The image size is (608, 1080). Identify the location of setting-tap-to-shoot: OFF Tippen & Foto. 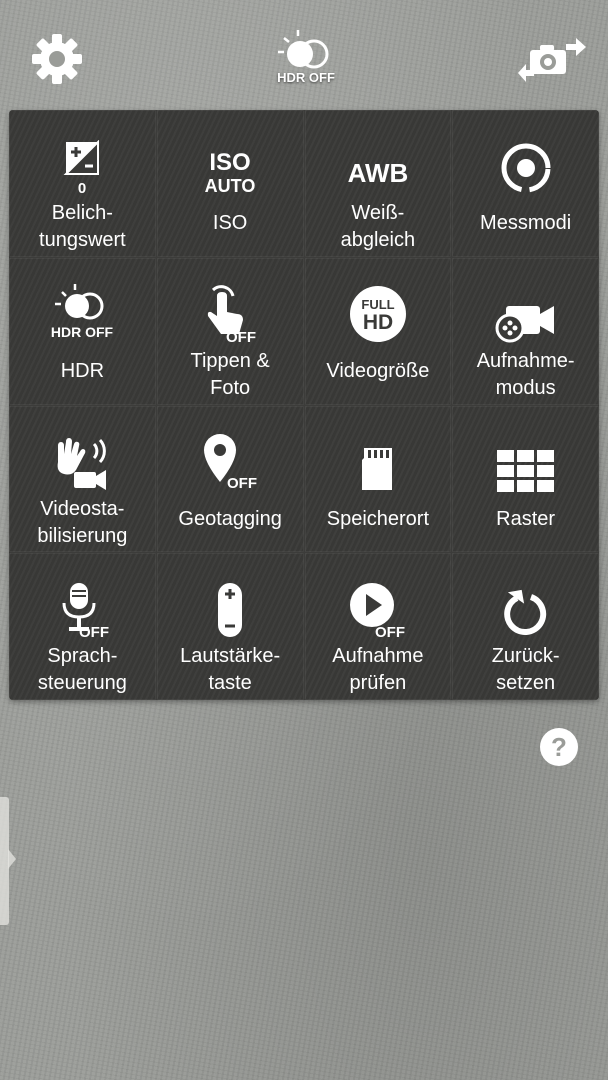
(230, 331).